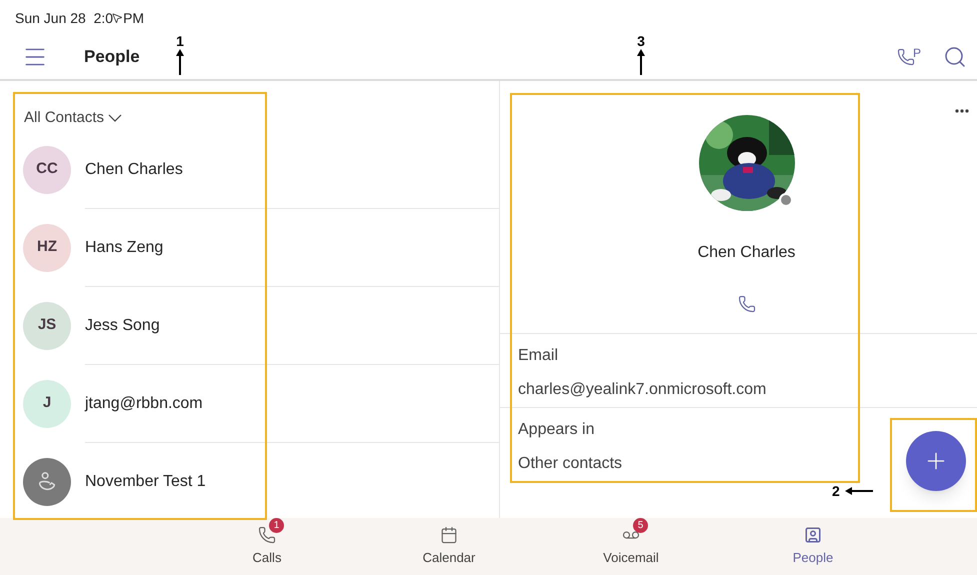  I want to click on nav-tab: 5 Voicemail, so click(631, 546).